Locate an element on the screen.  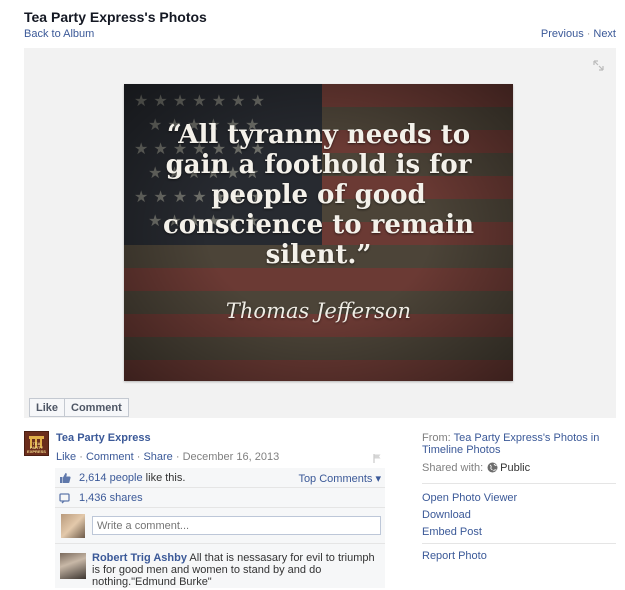
previous-link: Previous is located at coordinates (562, 34).